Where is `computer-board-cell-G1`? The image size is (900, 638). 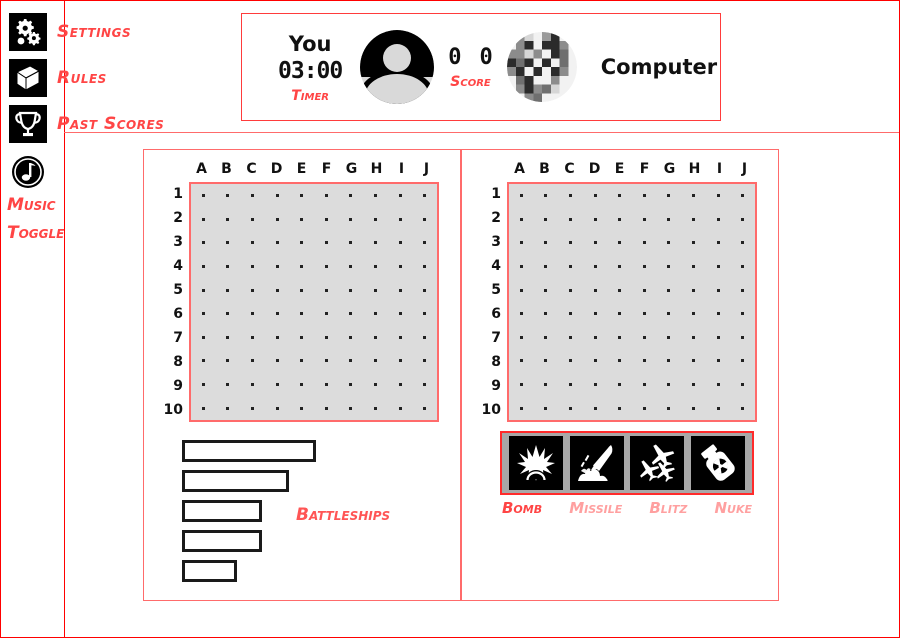
computer-board-cell-G1 is located at coordinates (669, 196).